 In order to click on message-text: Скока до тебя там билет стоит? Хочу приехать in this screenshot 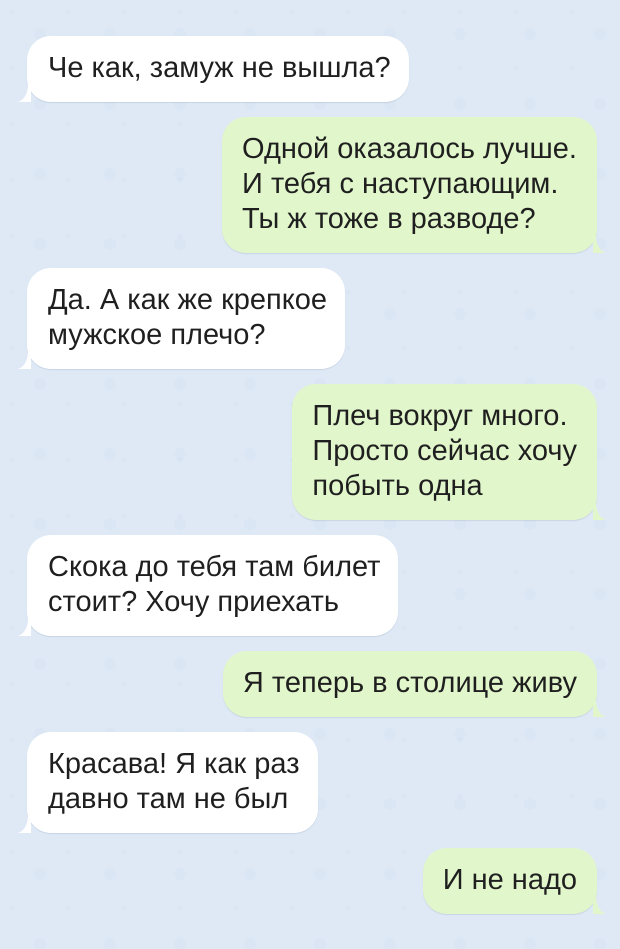, I will do `click(214, 585)`.